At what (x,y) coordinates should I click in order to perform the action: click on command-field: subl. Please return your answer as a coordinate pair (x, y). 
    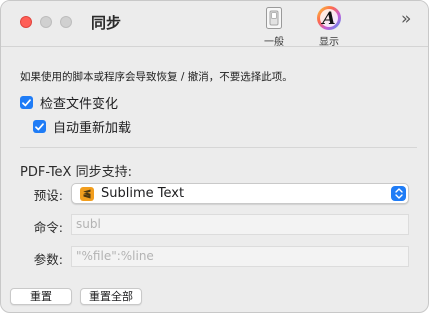
    Looking at the image, I should click on (240, 224).